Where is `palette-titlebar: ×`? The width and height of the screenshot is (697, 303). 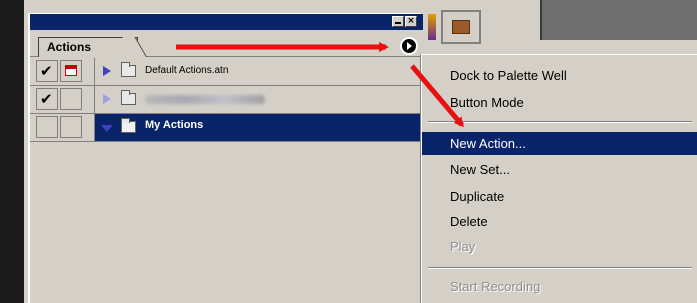
palette-titlebar: × is located at coordinates (226, 22).